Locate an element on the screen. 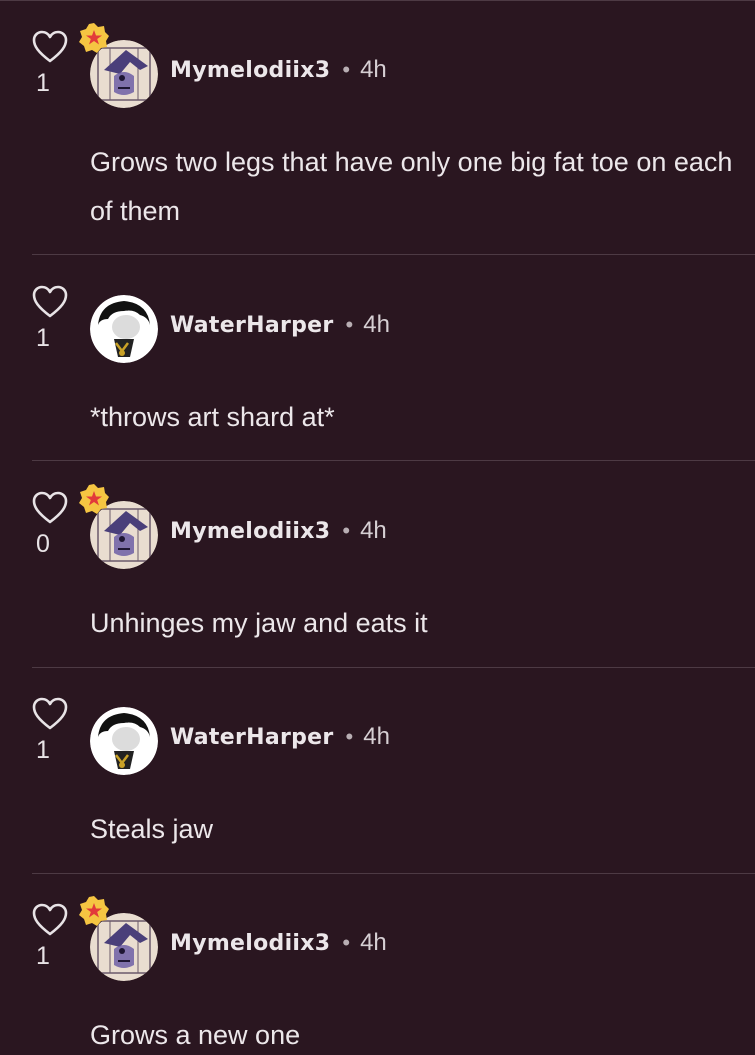 The image size is (755, 1055). comment-body: Steals jaw is located at coordinates (152, 829).